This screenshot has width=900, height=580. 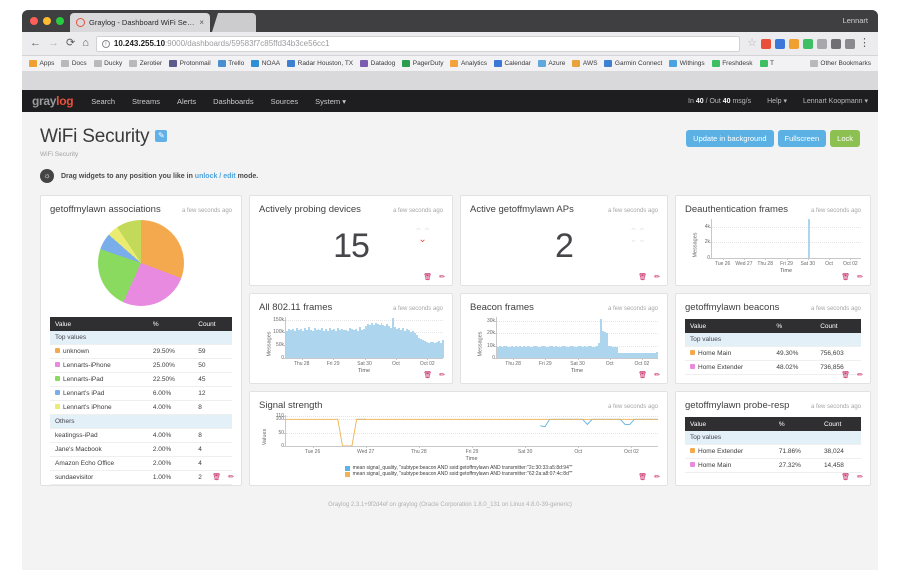 What do you see at coordinates (186, 101) in the screenshot?
I see `nav-item-alerts: Alerts` at bounding box center [186, 101].